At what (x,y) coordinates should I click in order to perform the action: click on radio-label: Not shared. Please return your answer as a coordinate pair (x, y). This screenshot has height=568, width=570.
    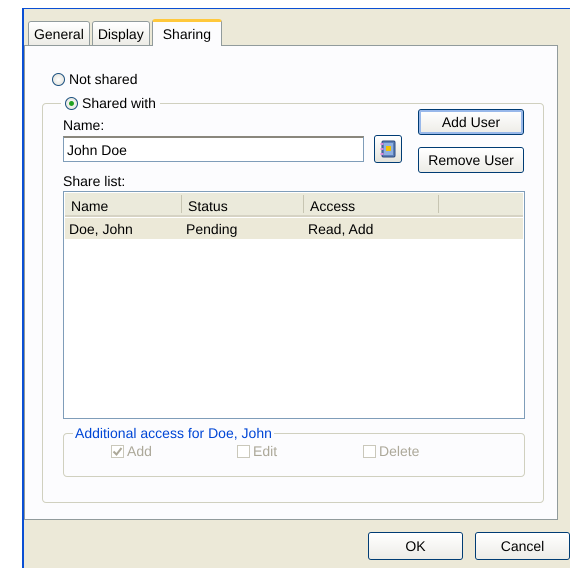
    Looking at the image, I should click on (103, 79).